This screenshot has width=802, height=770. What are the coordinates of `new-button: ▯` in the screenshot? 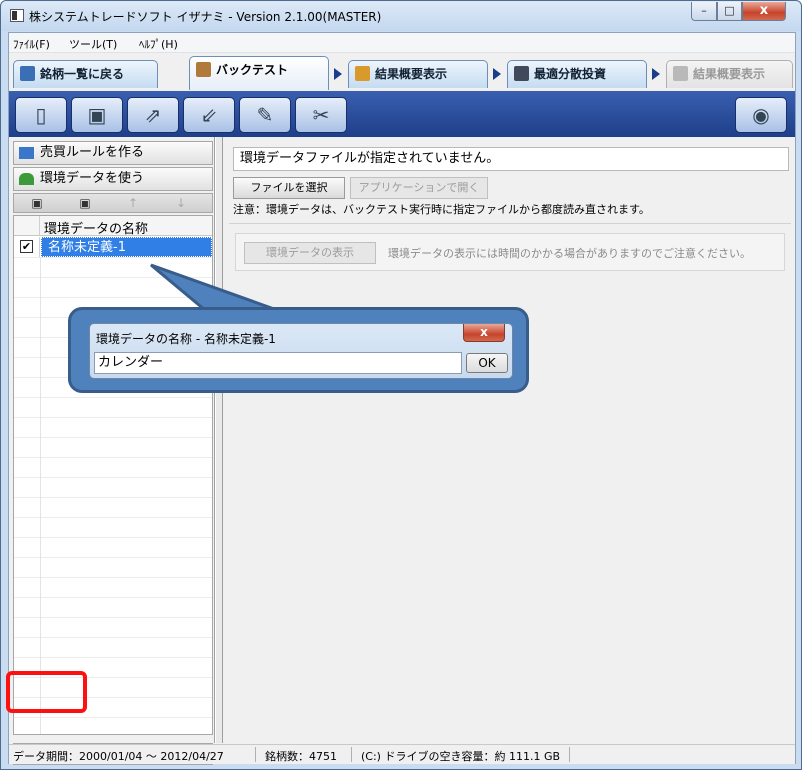 It's located at (41, 115).